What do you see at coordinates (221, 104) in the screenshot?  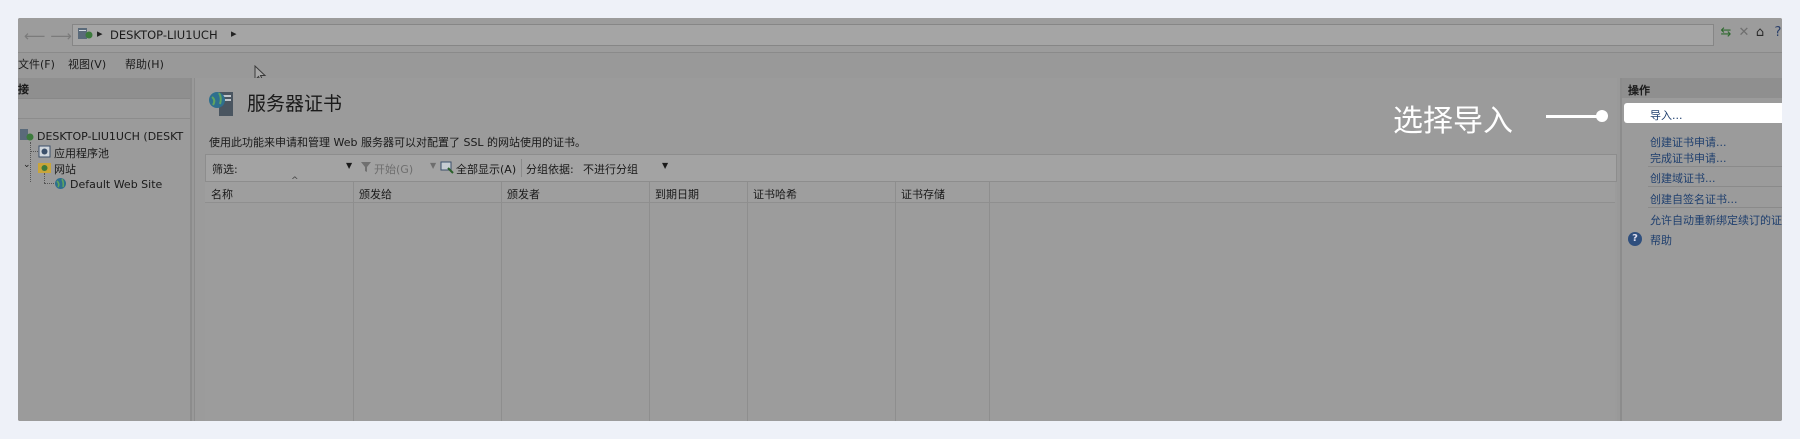 I see `certificate-server-icon` at bounding box center [221, 104].